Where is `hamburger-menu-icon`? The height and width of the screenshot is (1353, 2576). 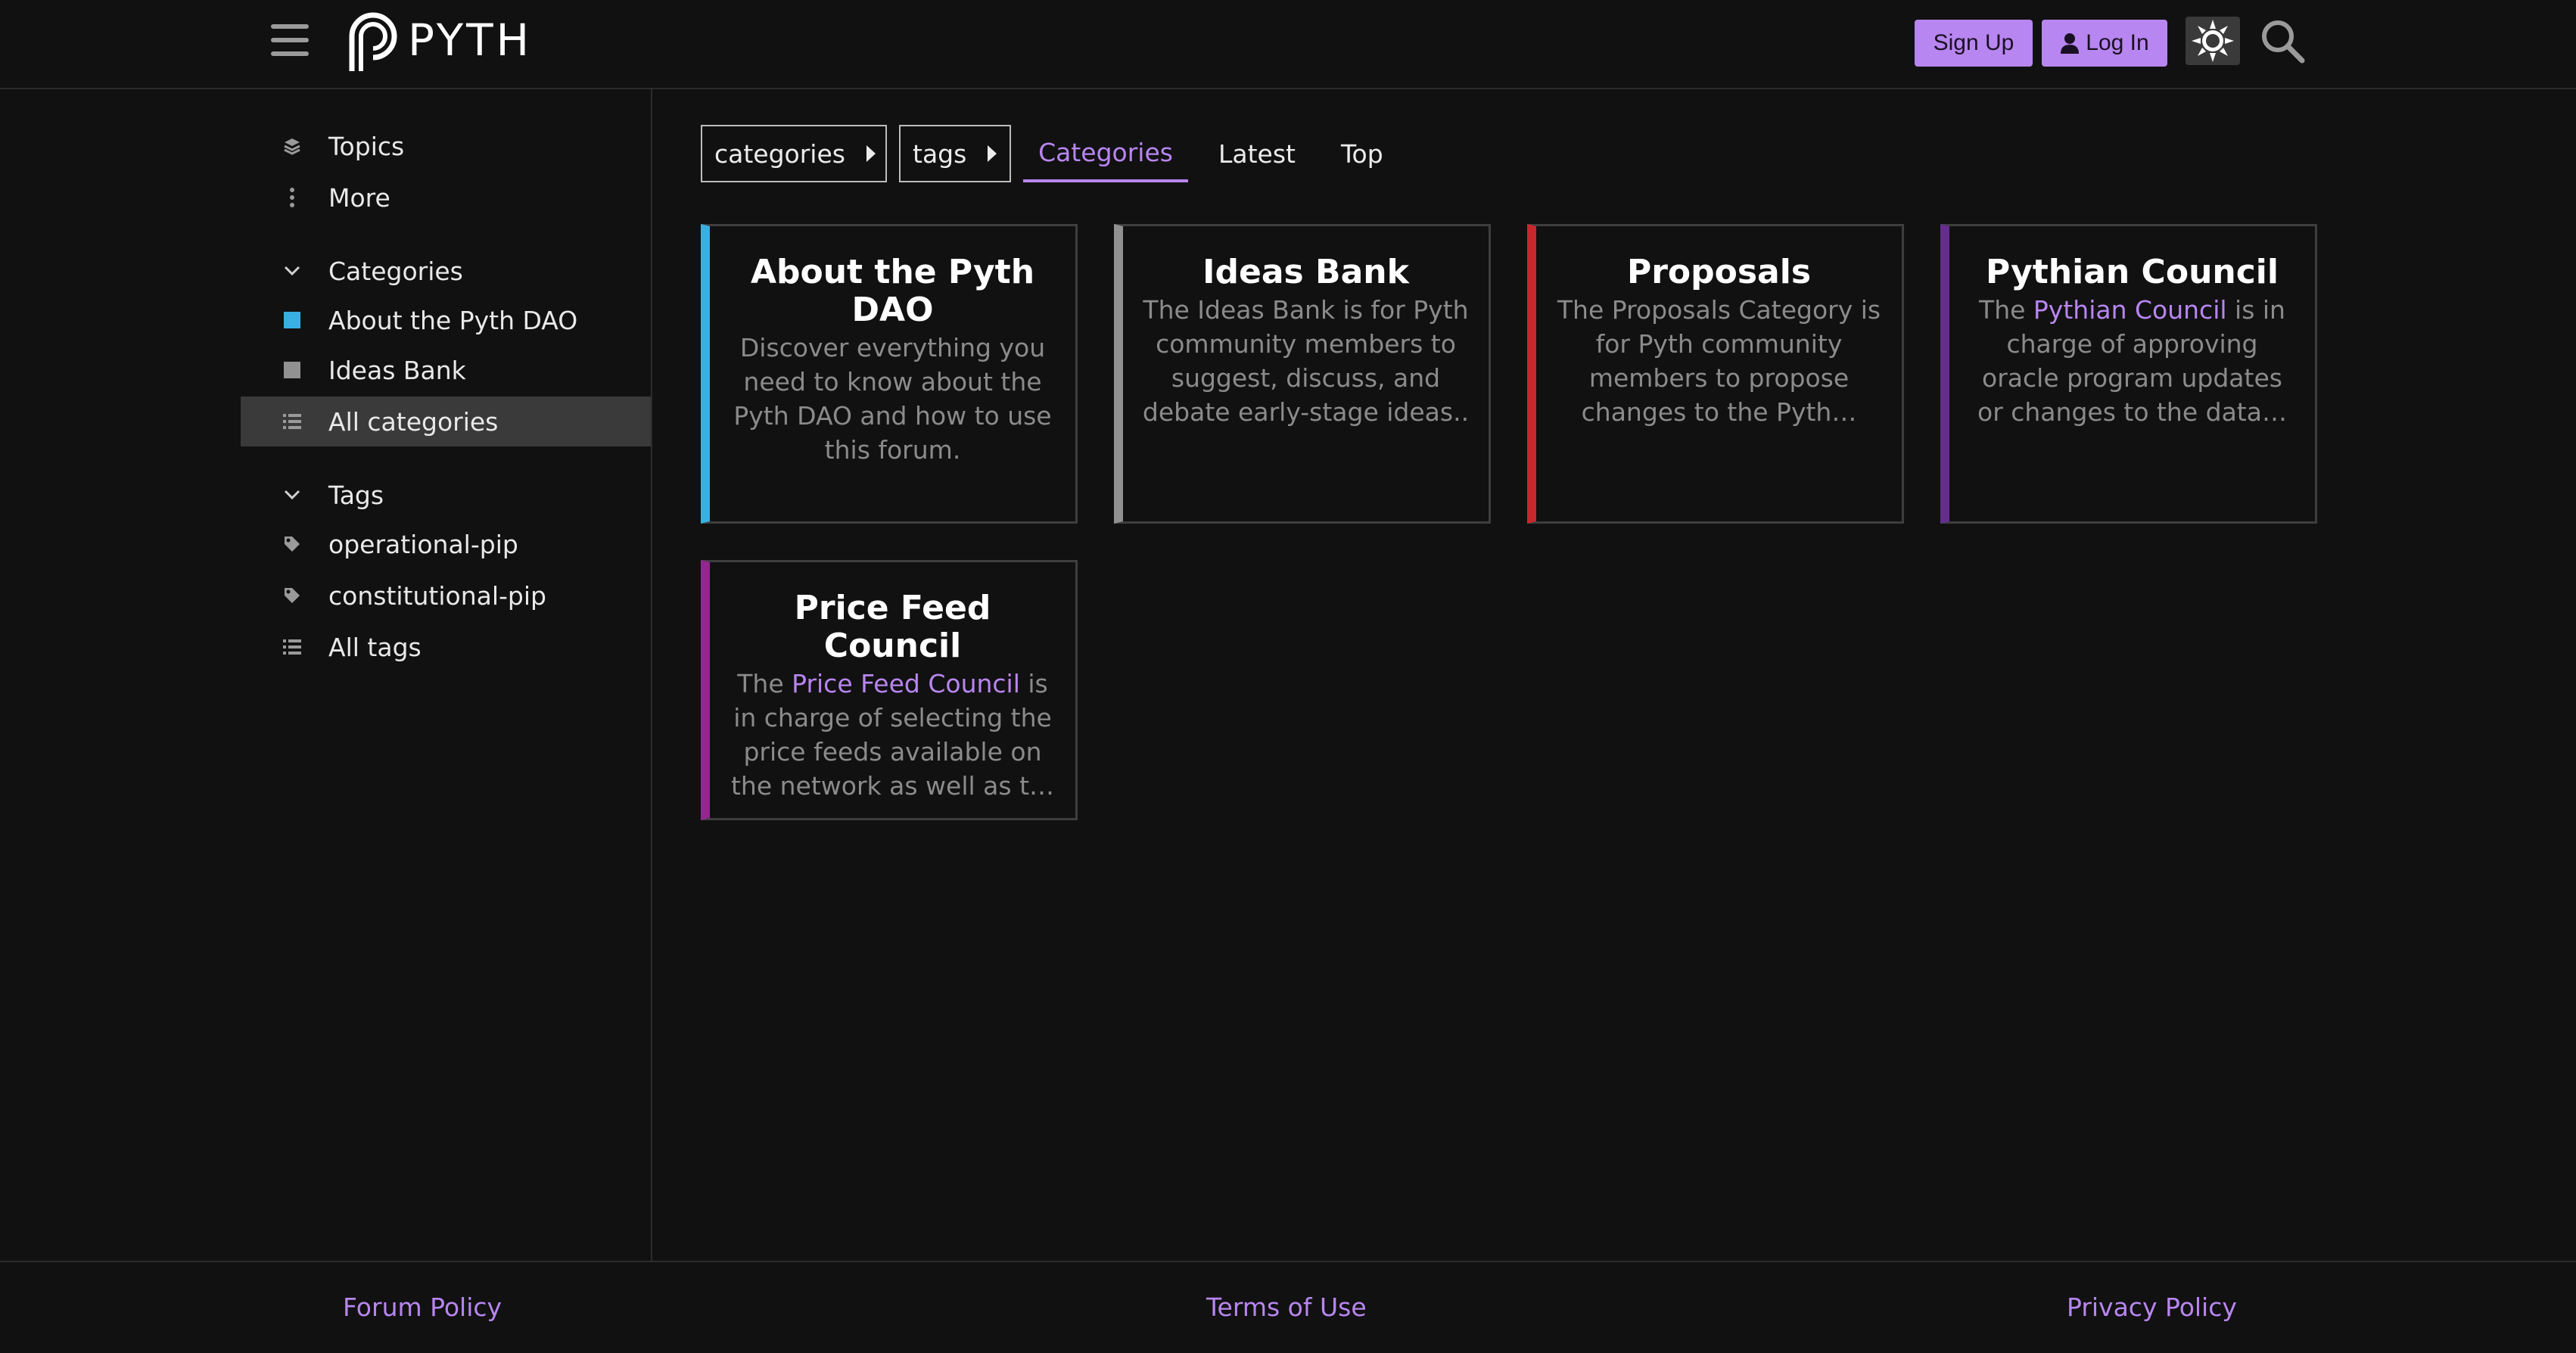 hamburger-menu-icon is located at coordinates (290, 40).